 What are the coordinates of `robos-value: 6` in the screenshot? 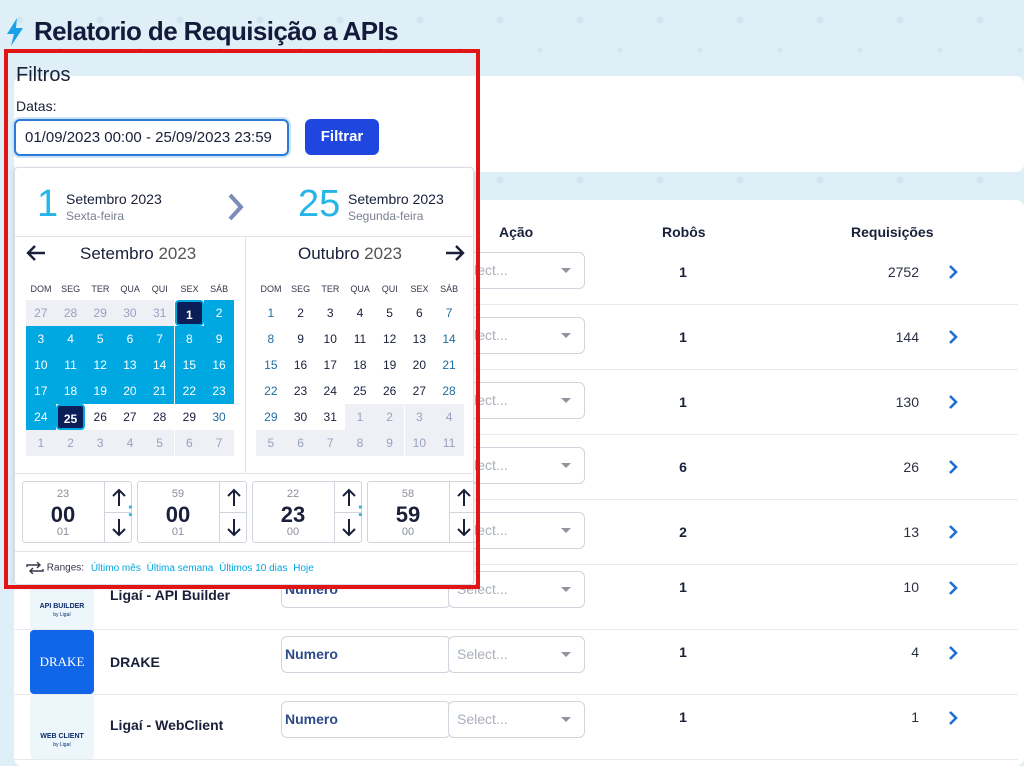 It's located at (683, 467).